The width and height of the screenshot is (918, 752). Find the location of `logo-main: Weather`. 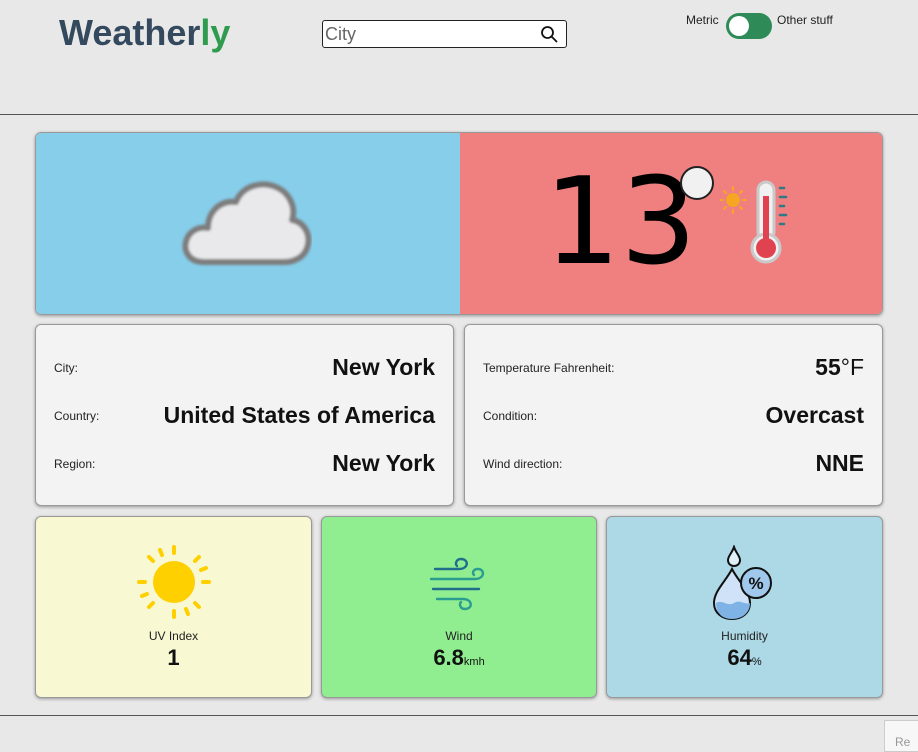

logo-main: Weather is located at coordinates (130, 32).